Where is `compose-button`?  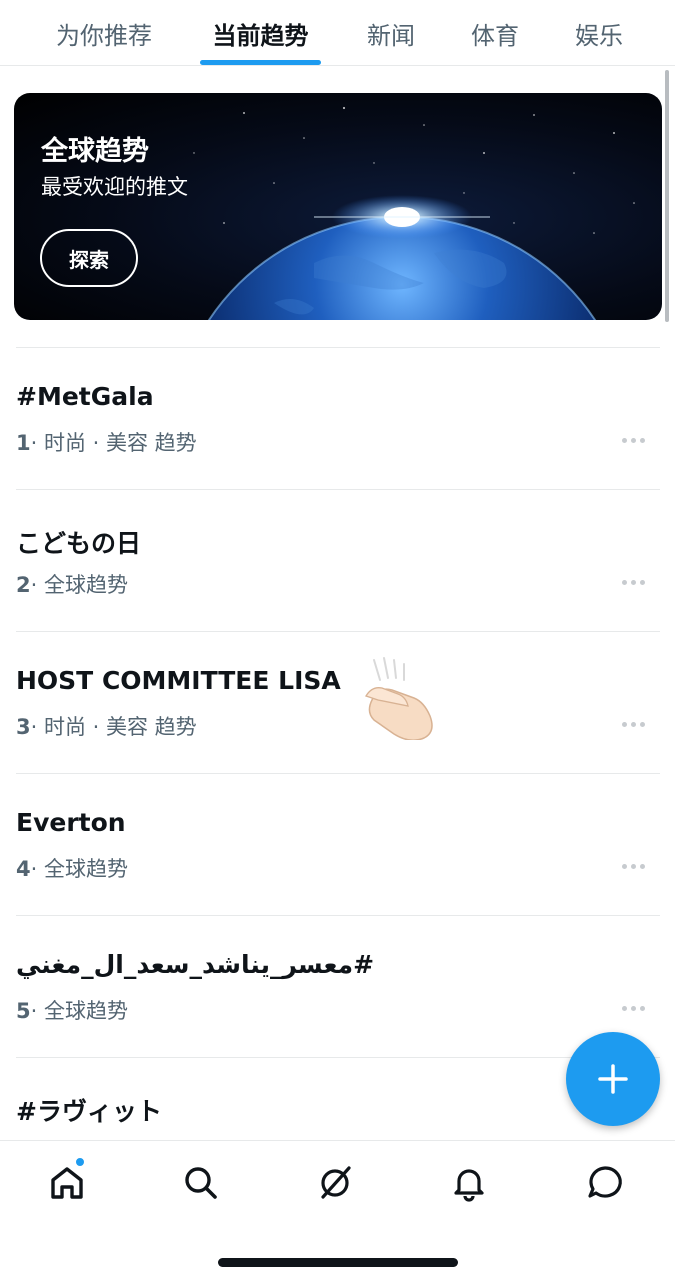
compose-button is located at coordinates (613, 1079).